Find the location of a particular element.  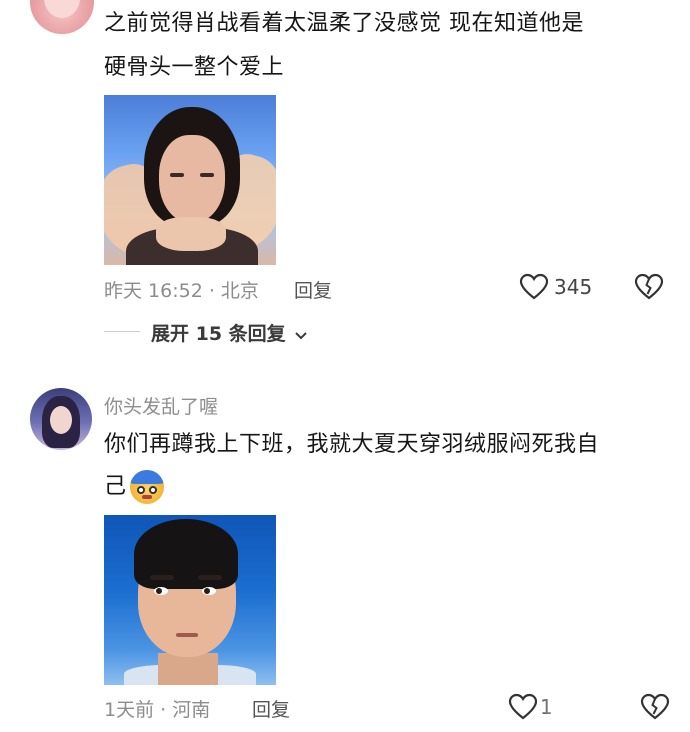

comment-text-line: 之前觉得肖战看着太温柔了没感觉 现在知道他是 is located at coordinates (344, 23).